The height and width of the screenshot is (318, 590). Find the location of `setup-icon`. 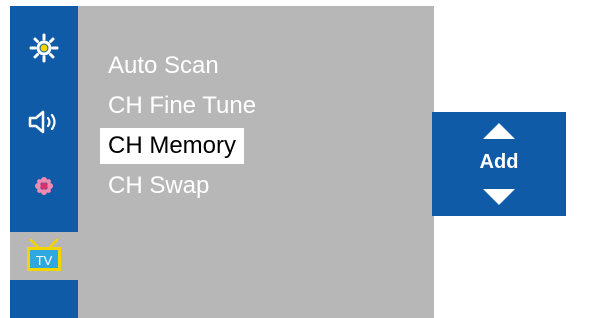

setup-icon is located at coordinates (44, 186).